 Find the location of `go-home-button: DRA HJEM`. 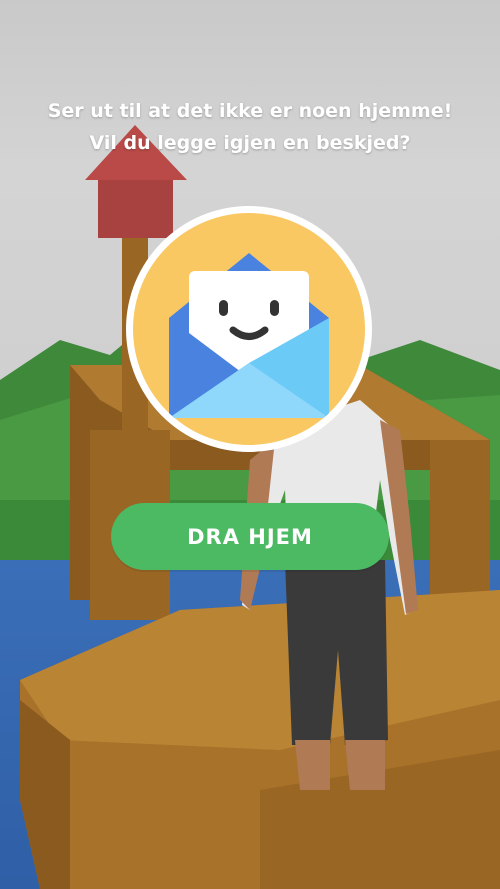

go-home-button: DRA HJEM is located at coordinates (250, 536).